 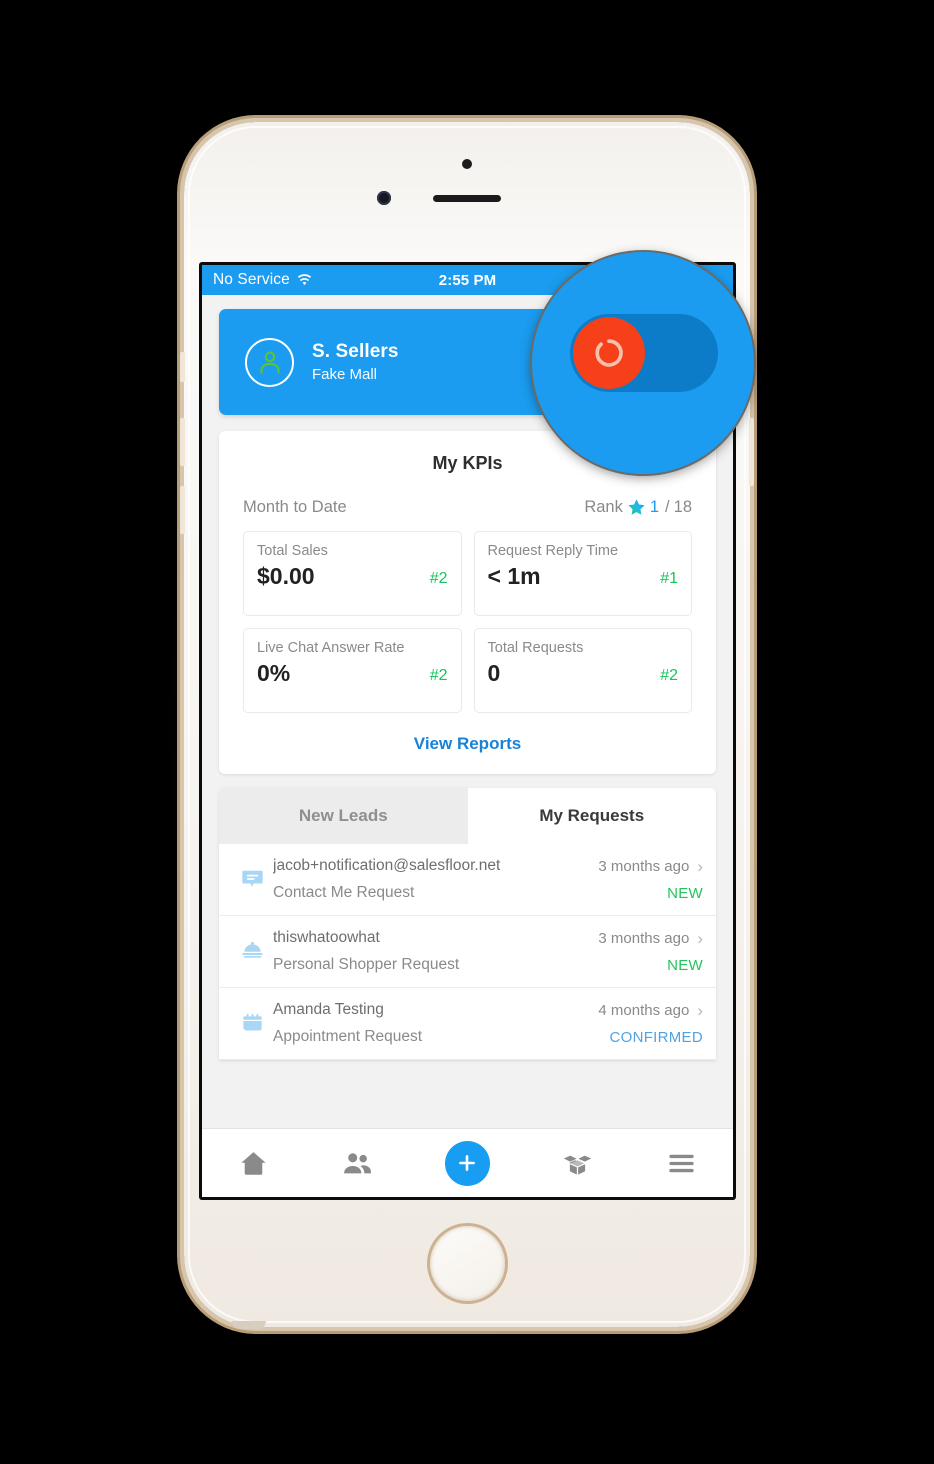 What do you see at coordinates (343, 816) in the screenshot?
I see `tab-new-leads: New Leads` at bounding box center [343, 816].